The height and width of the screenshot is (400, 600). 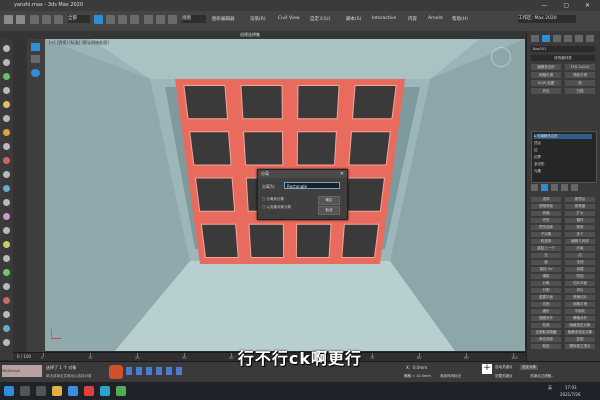 I want to click on rollout-control: 预览选择, so click(x=546, y=227).